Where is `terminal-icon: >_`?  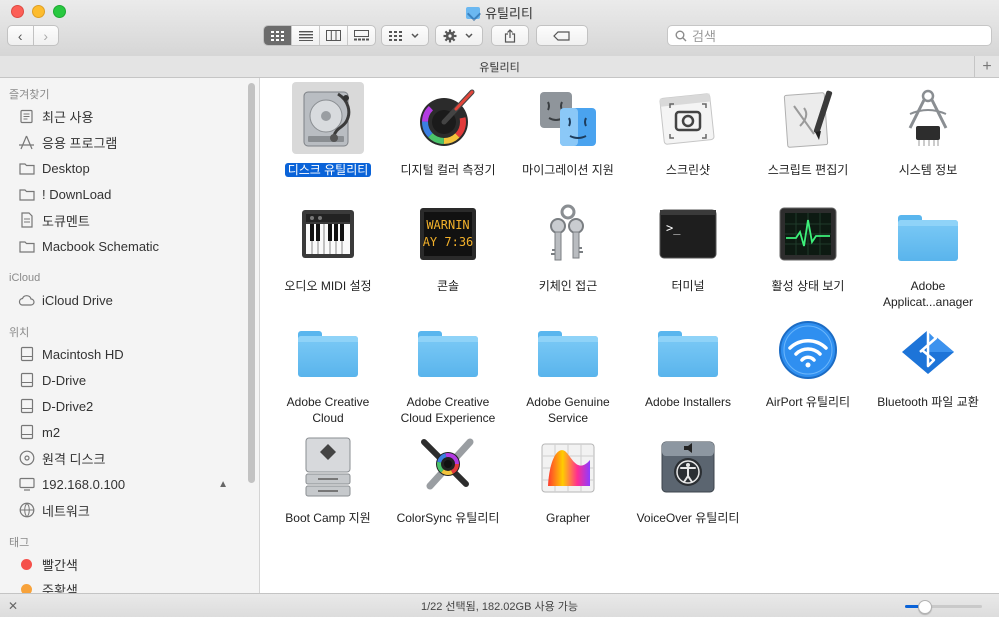
terminal-icon: >_ is located at coordinates (688, 234).